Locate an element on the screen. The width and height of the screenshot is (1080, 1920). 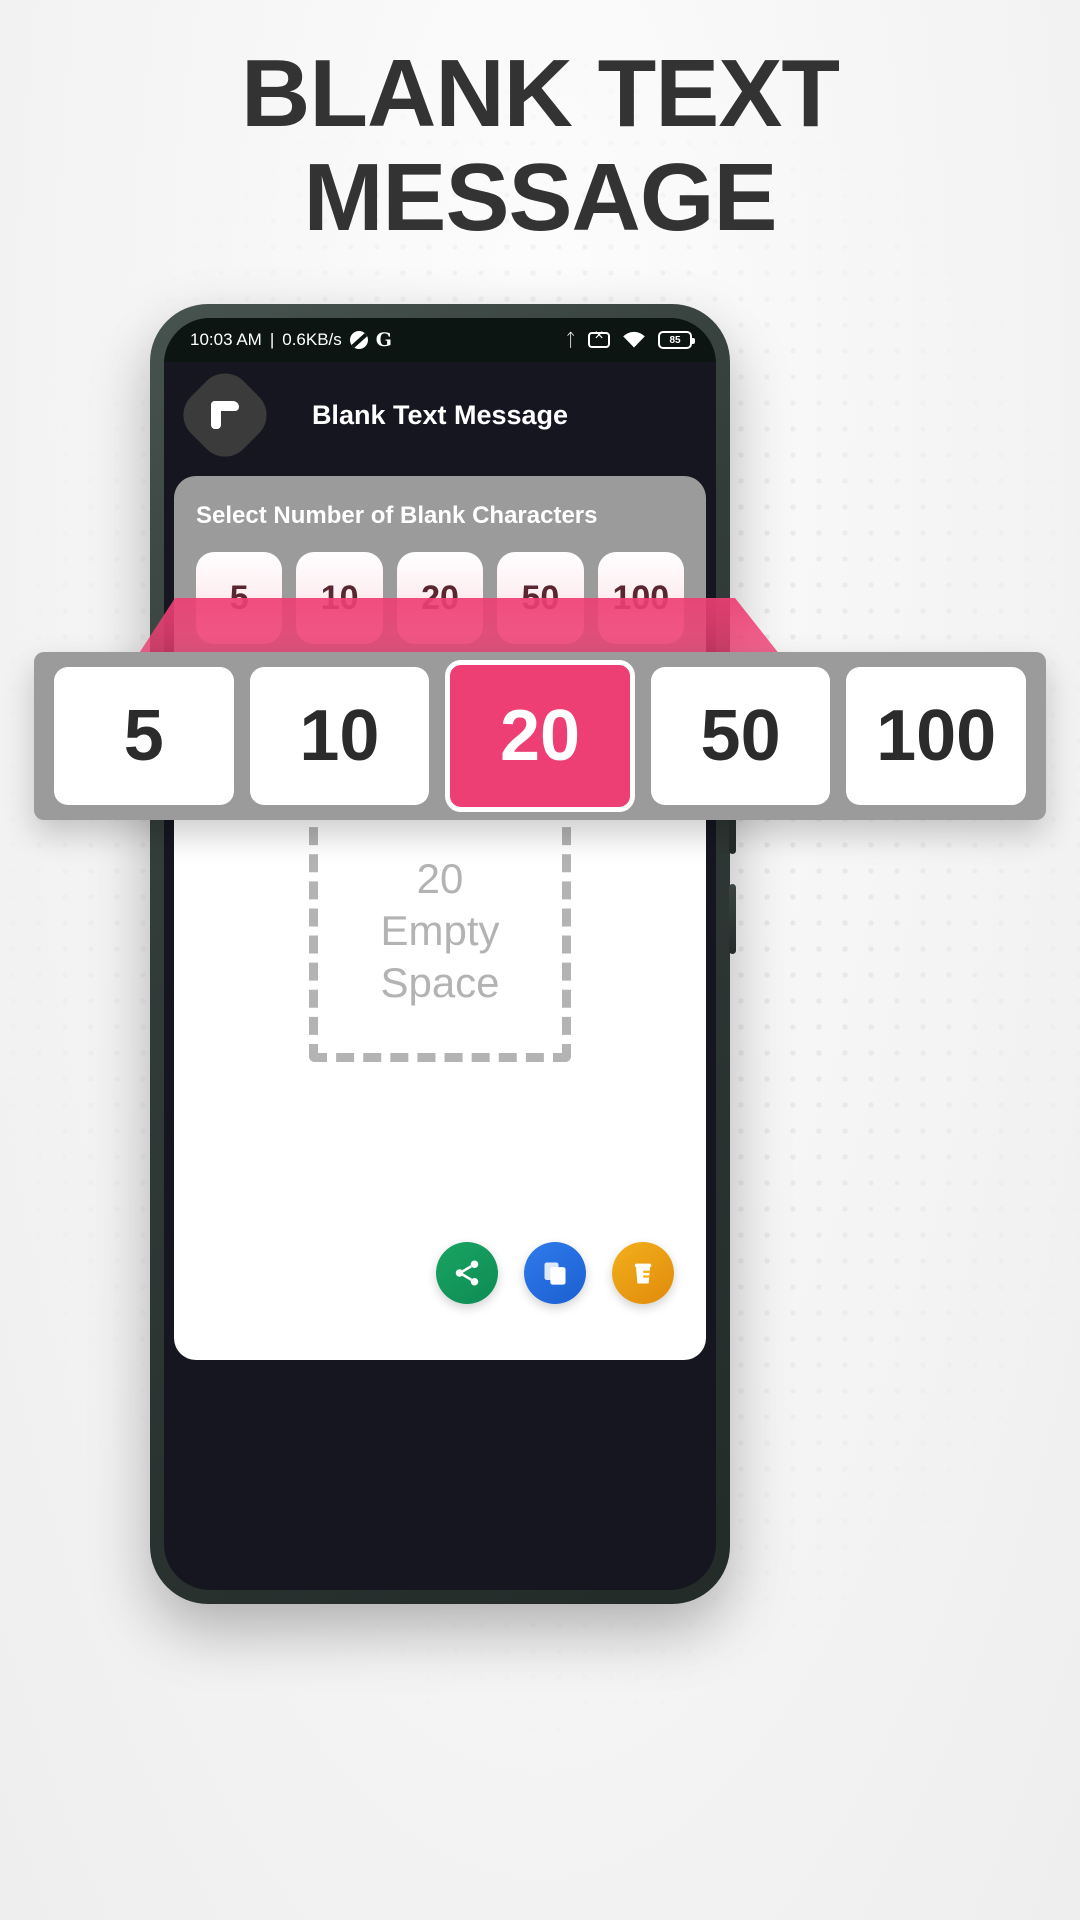
copy-icon is located at coordinates (555, 1273).